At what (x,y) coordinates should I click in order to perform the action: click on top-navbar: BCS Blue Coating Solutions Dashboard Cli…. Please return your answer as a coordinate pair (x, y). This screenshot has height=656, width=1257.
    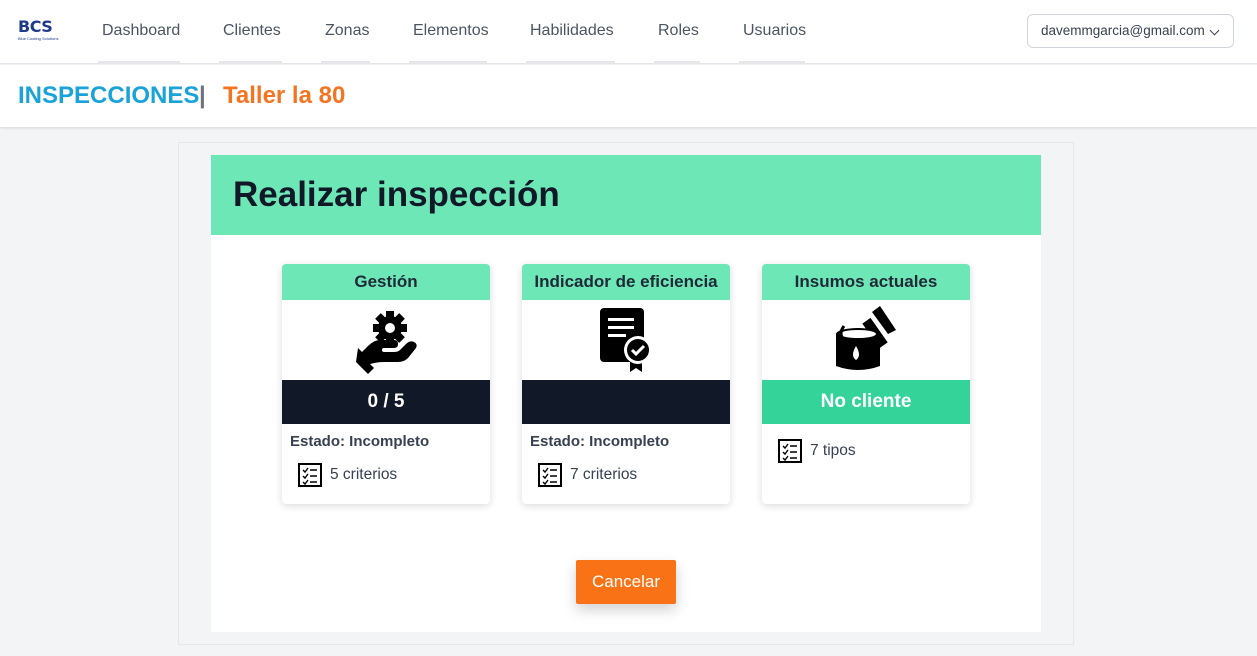
    Looking at the image, I should click on (628, 32).